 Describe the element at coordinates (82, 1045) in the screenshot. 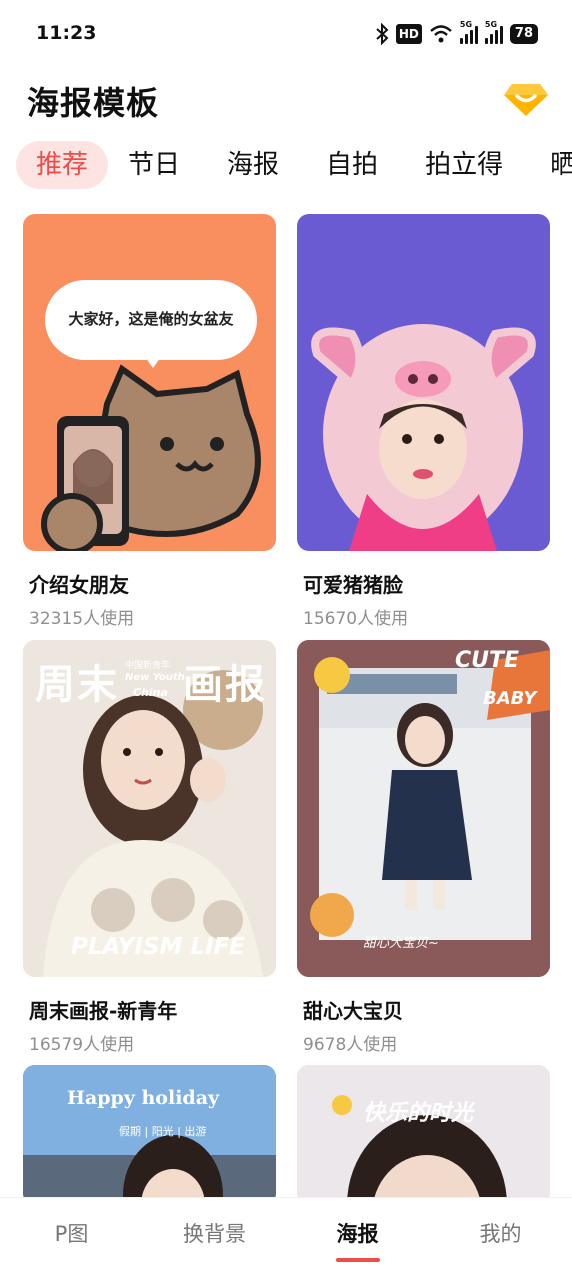

I see `template-usage-count: 16579人使用` at that location.